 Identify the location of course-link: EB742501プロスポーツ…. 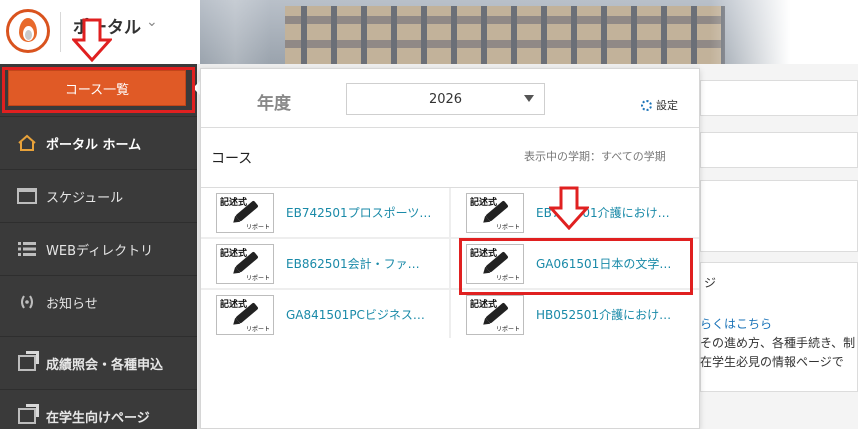
(361, 212).